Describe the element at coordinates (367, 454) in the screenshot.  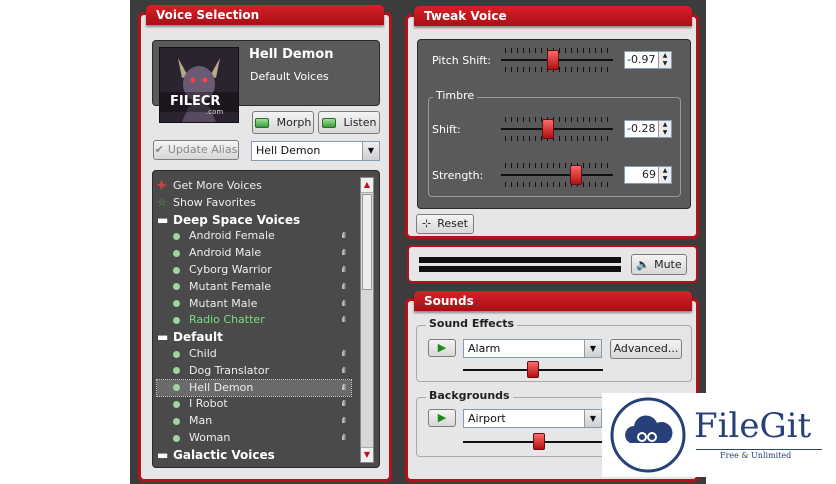
I see `scroll-down-button: ▼` at that location.